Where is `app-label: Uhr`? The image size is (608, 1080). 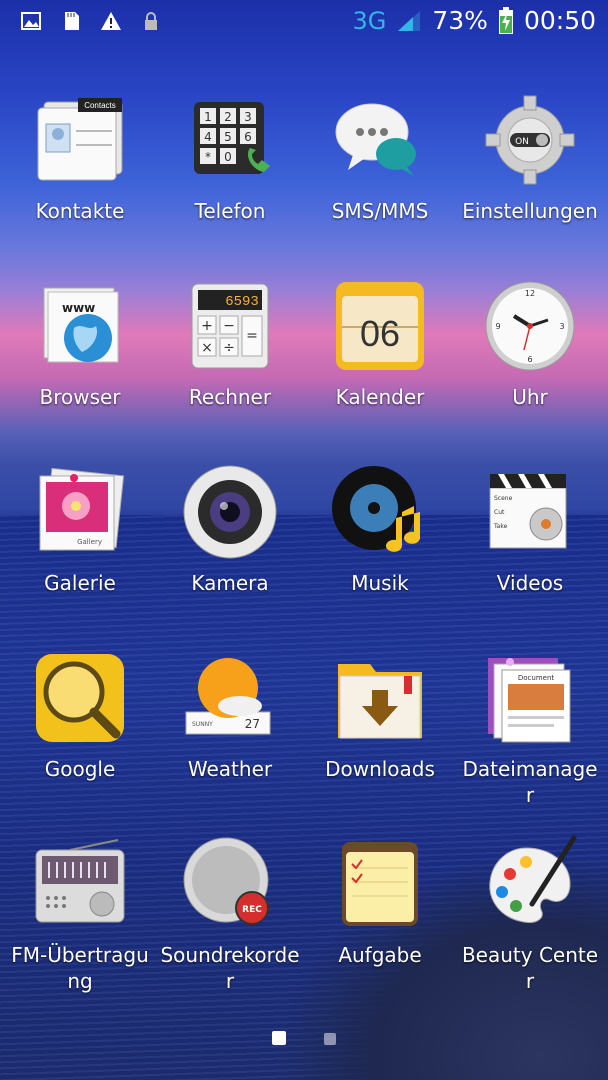
app-label: Uhr is located at coordinates (530, 397).